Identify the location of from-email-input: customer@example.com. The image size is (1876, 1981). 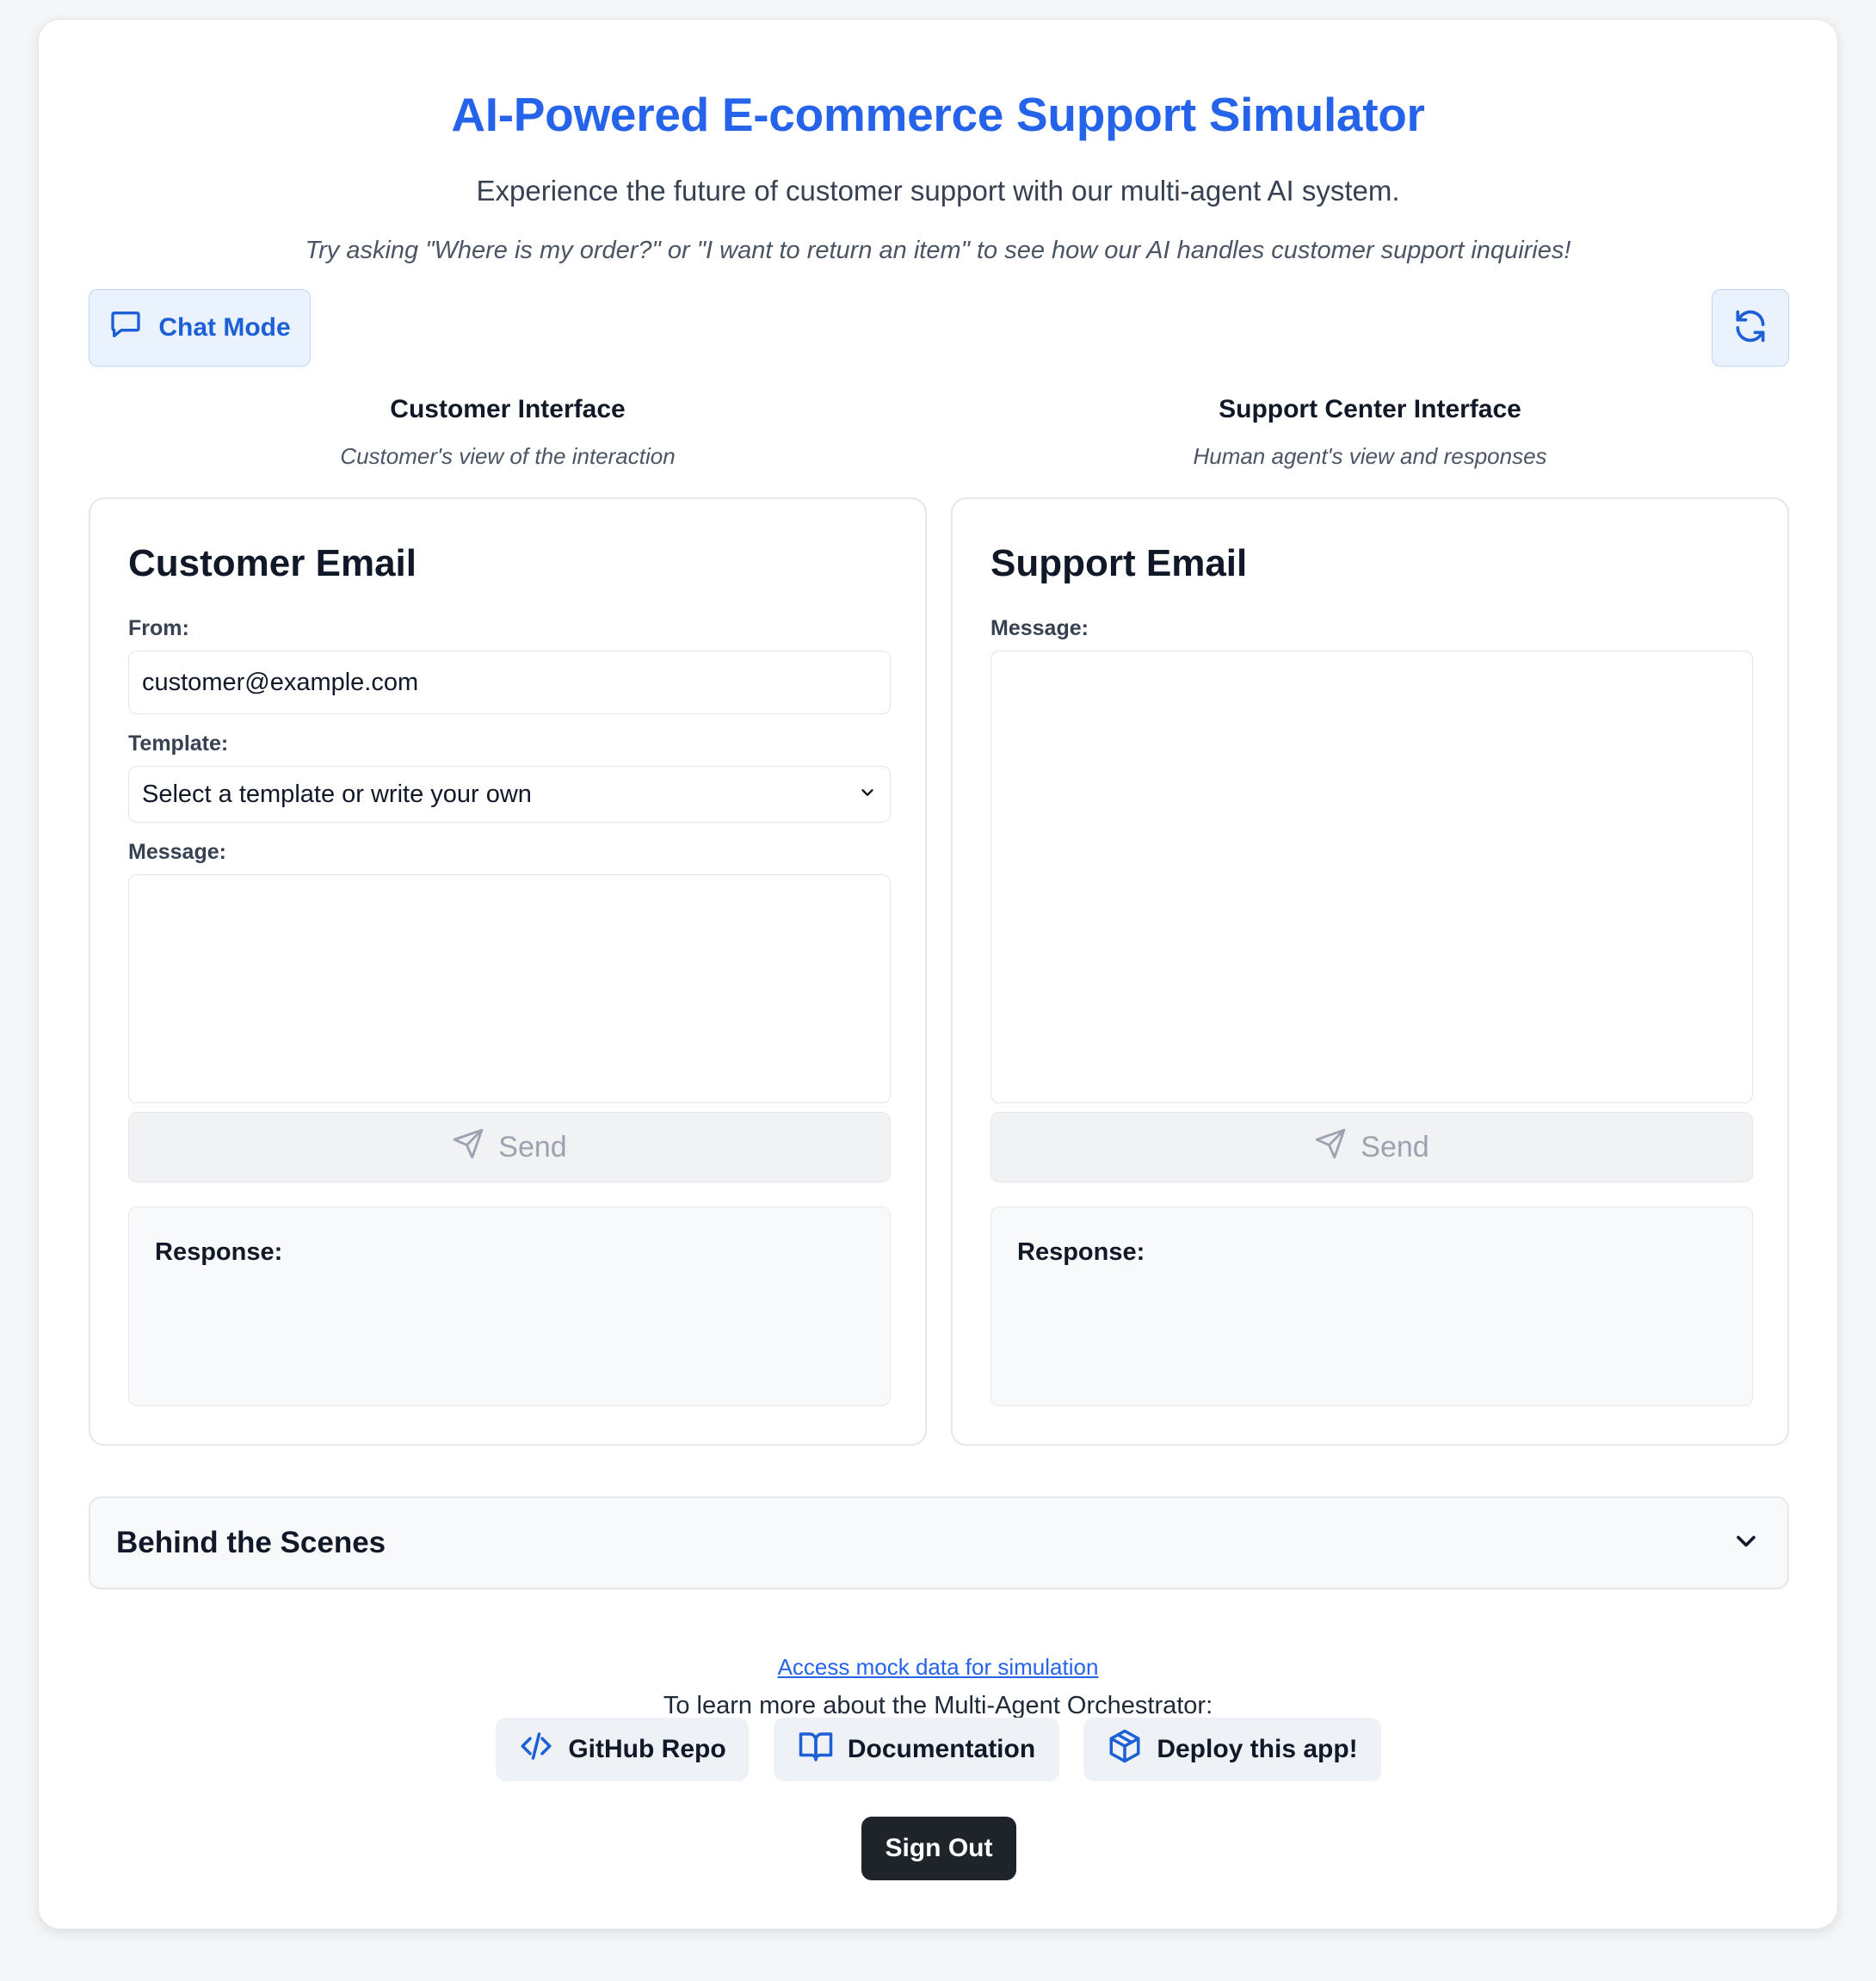
(510, 682).